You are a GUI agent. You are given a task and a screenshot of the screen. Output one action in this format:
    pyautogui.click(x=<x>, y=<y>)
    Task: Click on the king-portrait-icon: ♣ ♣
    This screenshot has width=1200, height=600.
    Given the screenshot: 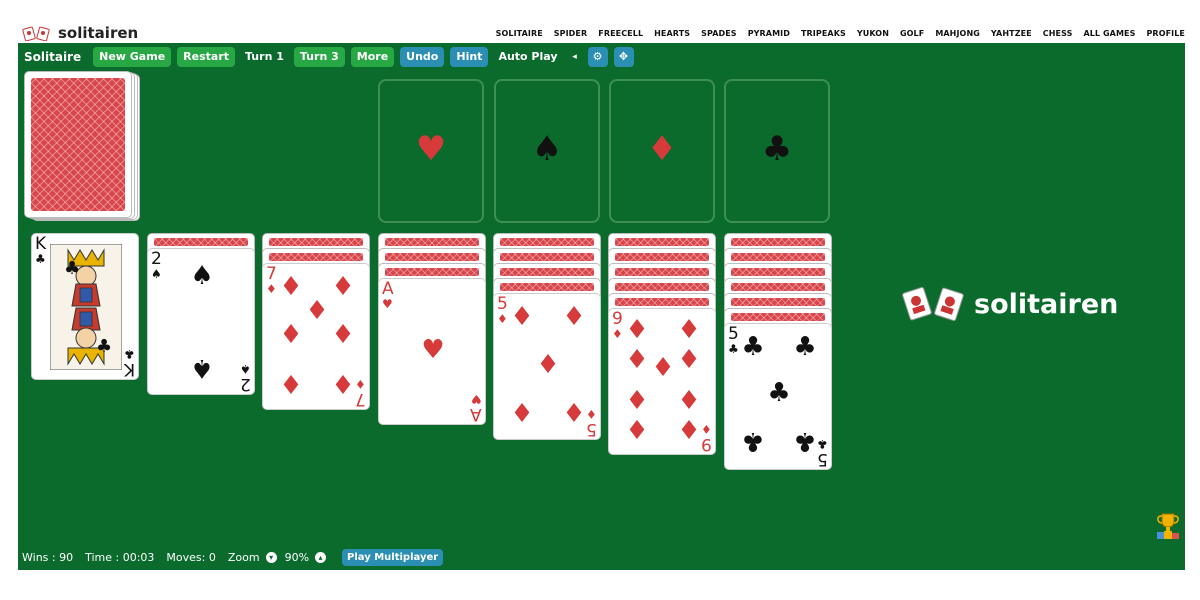 What is the action you would take?
    pyautogui.click(x=86, y=307)
    